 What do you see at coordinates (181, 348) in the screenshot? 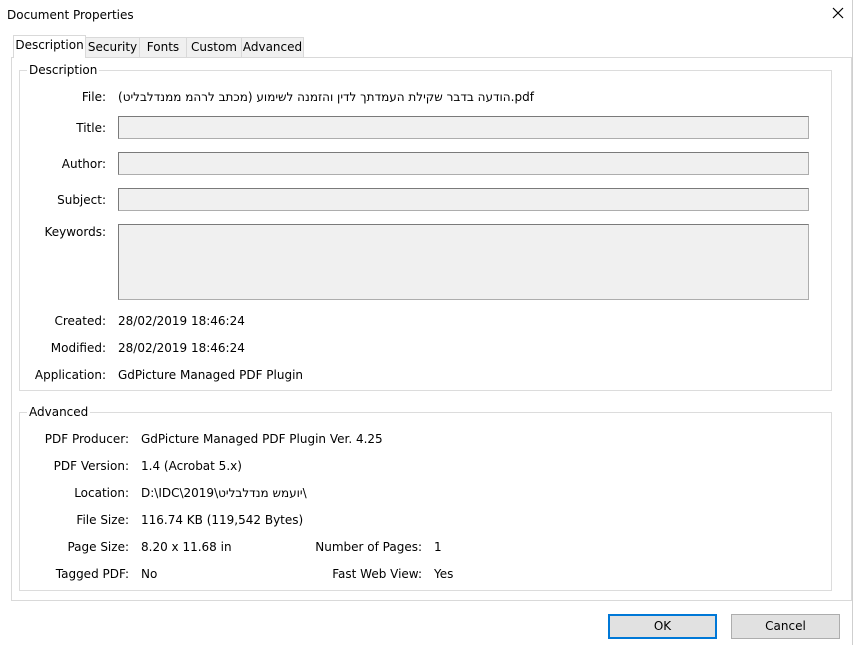
I see `modified-value: 28/02/2019 18:46:24` at bounding box center [181, 348].